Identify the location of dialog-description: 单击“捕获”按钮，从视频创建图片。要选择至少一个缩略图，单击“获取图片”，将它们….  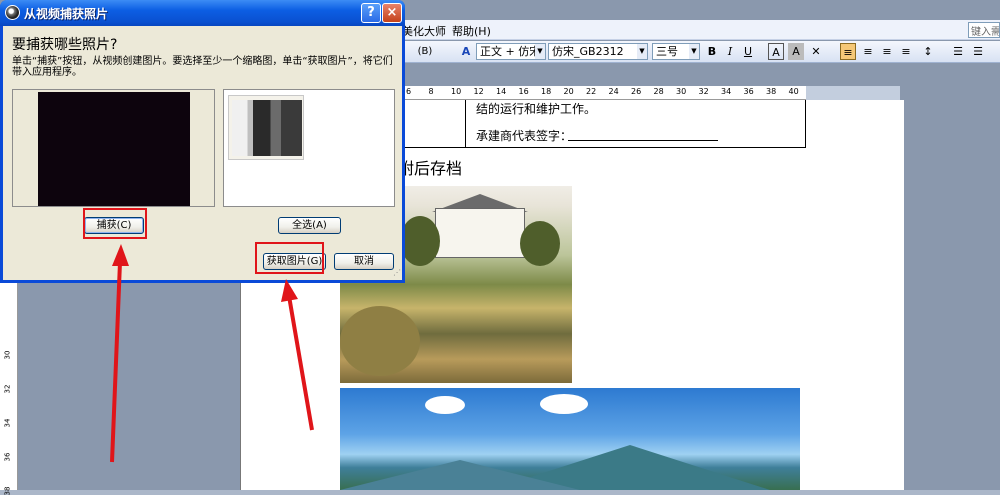
(202, 67).